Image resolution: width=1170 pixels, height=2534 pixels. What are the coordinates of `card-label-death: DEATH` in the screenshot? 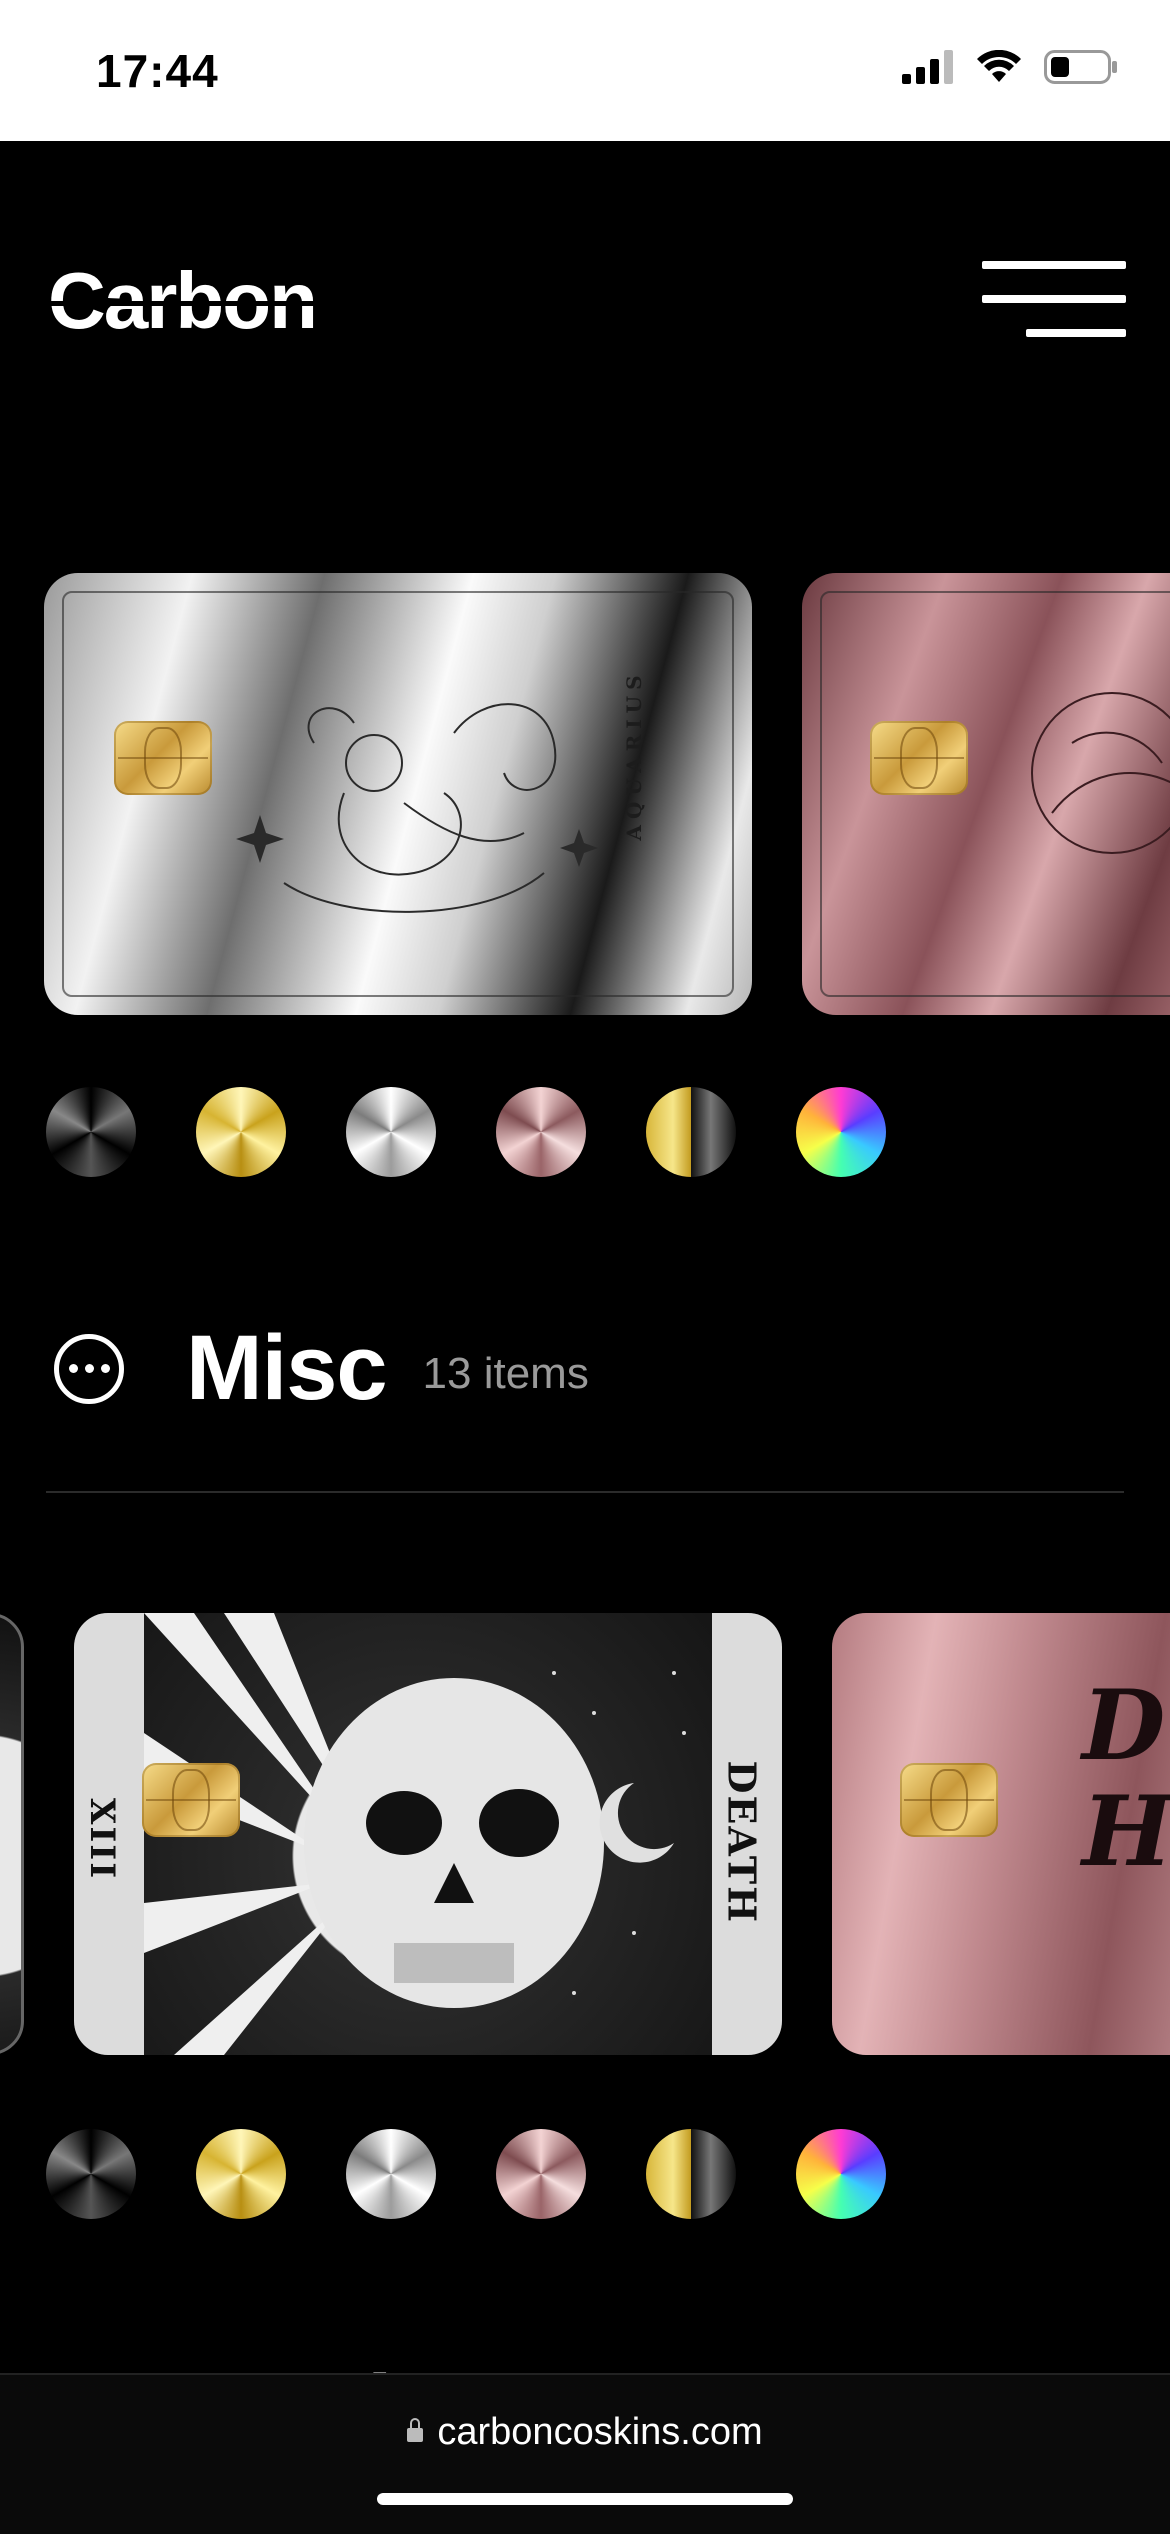 It's located at (742, 1842).